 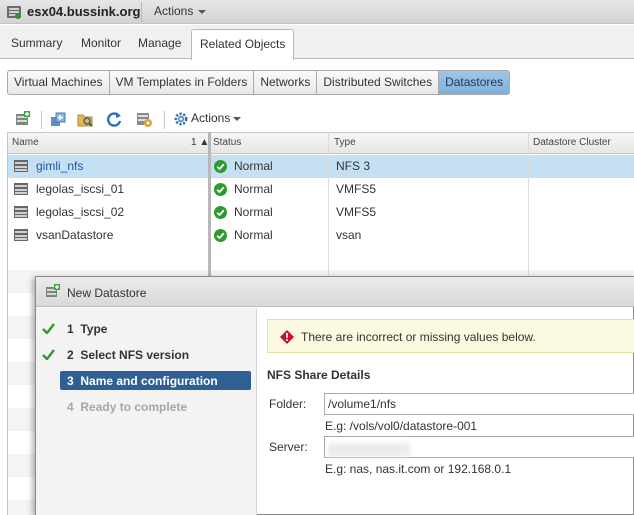 I want to click on row-name: legolas_iscsi_01, so click(x=80, y=189).